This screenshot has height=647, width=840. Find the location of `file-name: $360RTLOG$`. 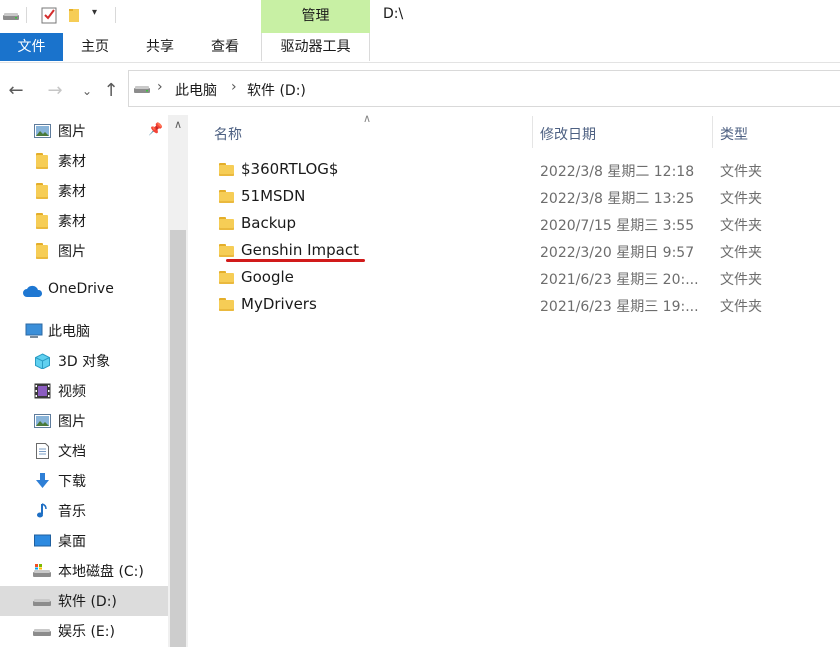

file-name: $360RTLOG$ is located at coordinates (290, 169).